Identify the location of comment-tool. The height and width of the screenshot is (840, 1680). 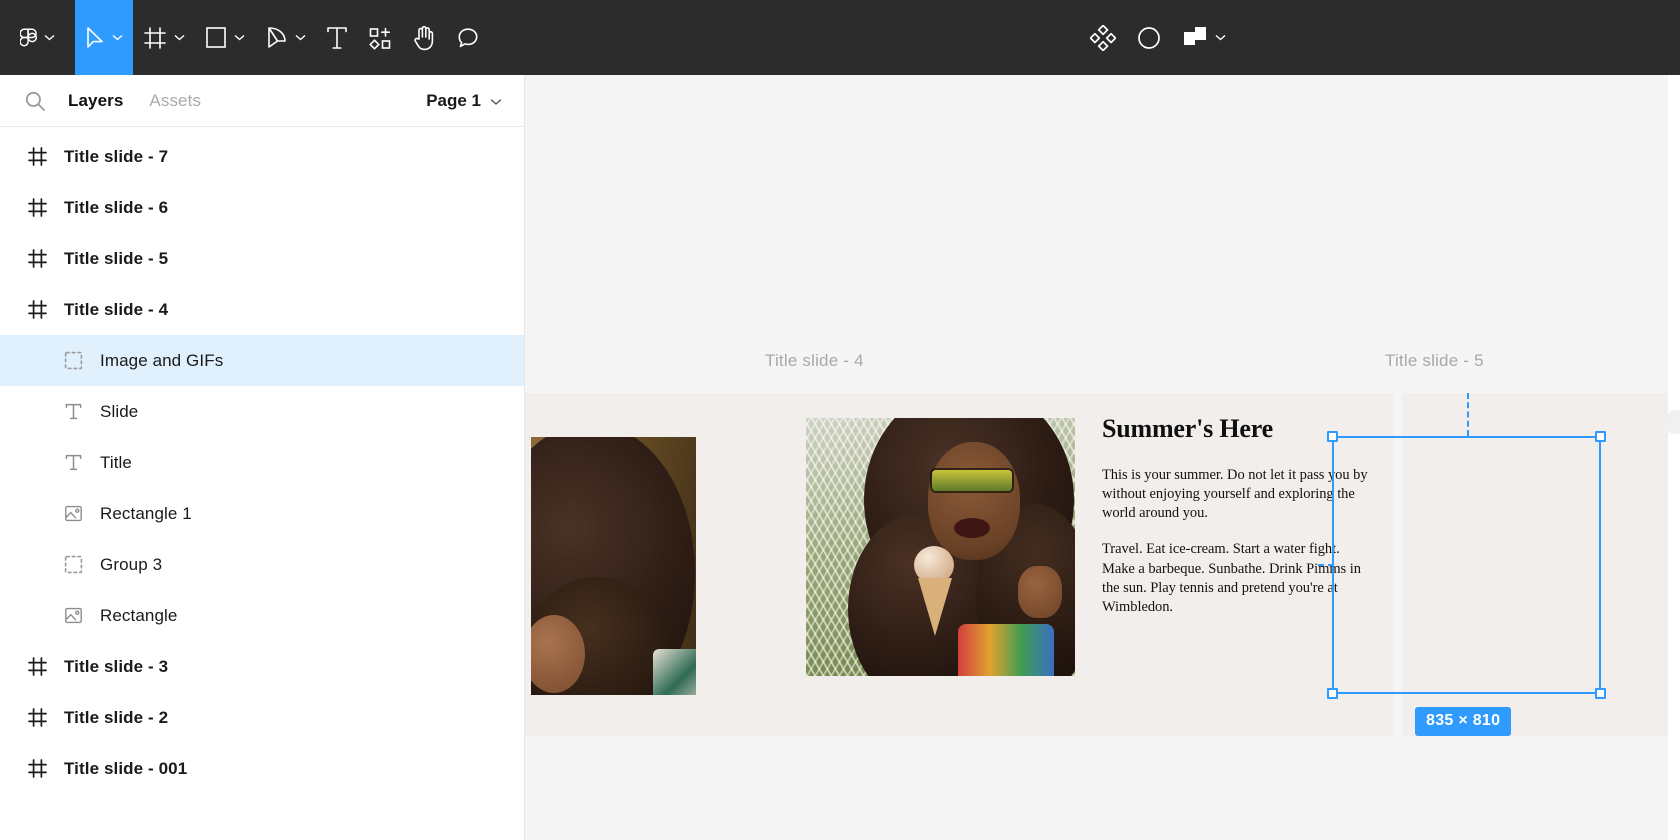
(468, 37).